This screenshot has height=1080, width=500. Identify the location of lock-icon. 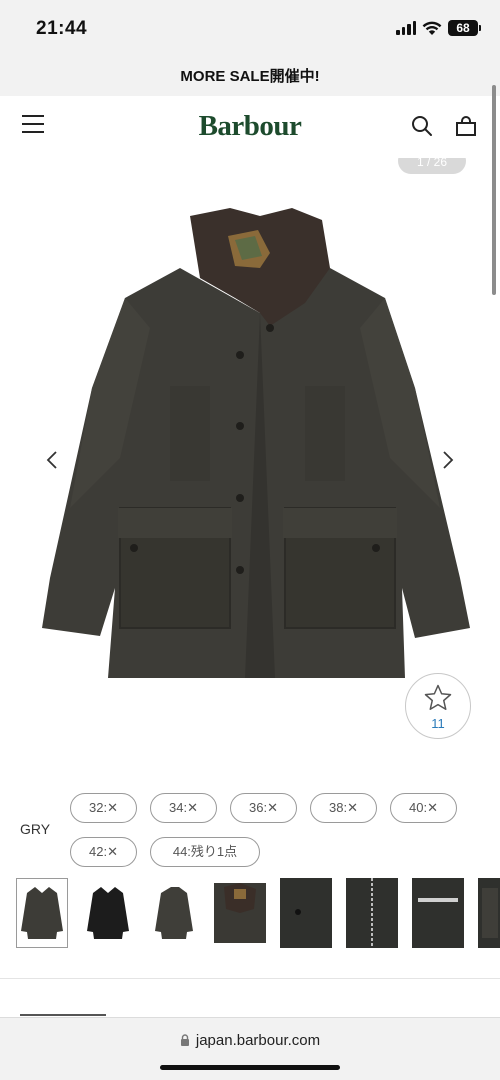
(184, 1040).